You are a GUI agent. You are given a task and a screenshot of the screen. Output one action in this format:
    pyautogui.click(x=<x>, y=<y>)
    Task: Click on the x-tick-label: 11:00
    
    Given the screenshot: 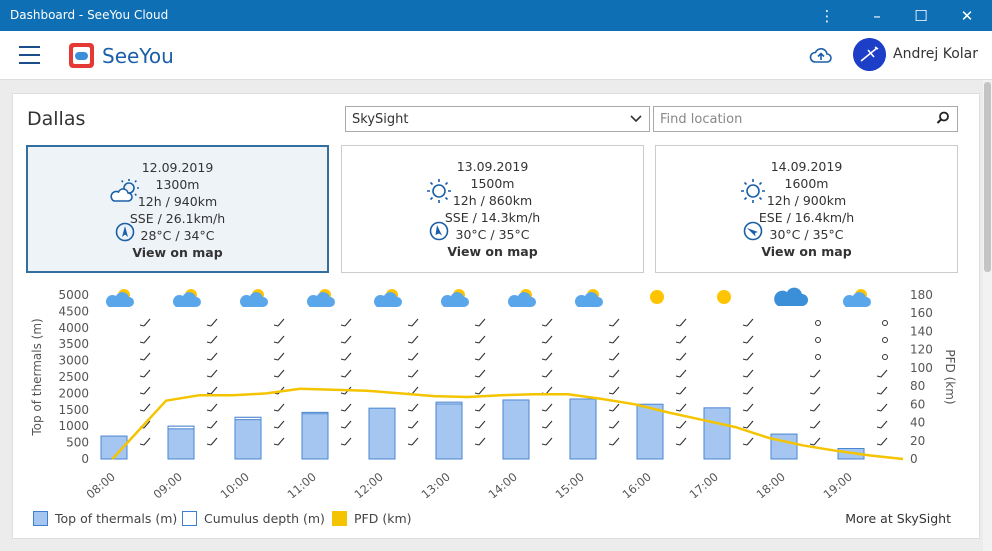 What is the action you would take?
    pyautogui.click(x=302, y=484)
    